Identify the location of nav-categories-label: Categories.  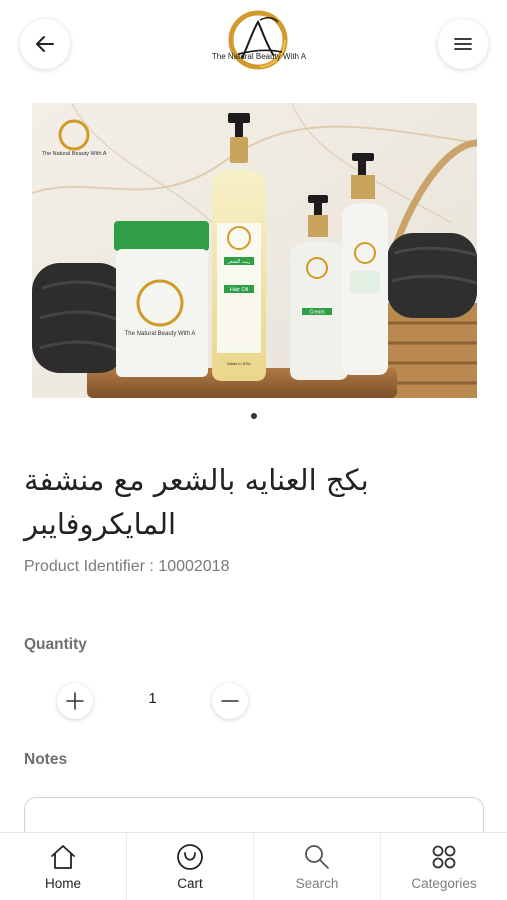
(444, 883).